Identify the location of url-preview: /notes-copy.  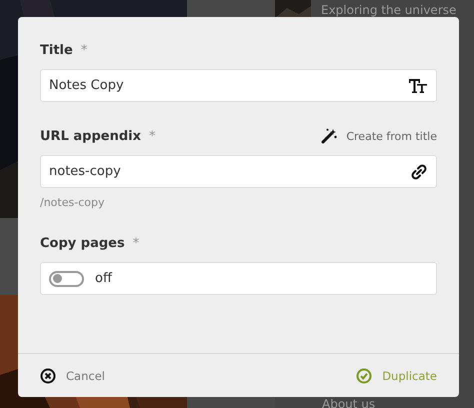
(73, 202).